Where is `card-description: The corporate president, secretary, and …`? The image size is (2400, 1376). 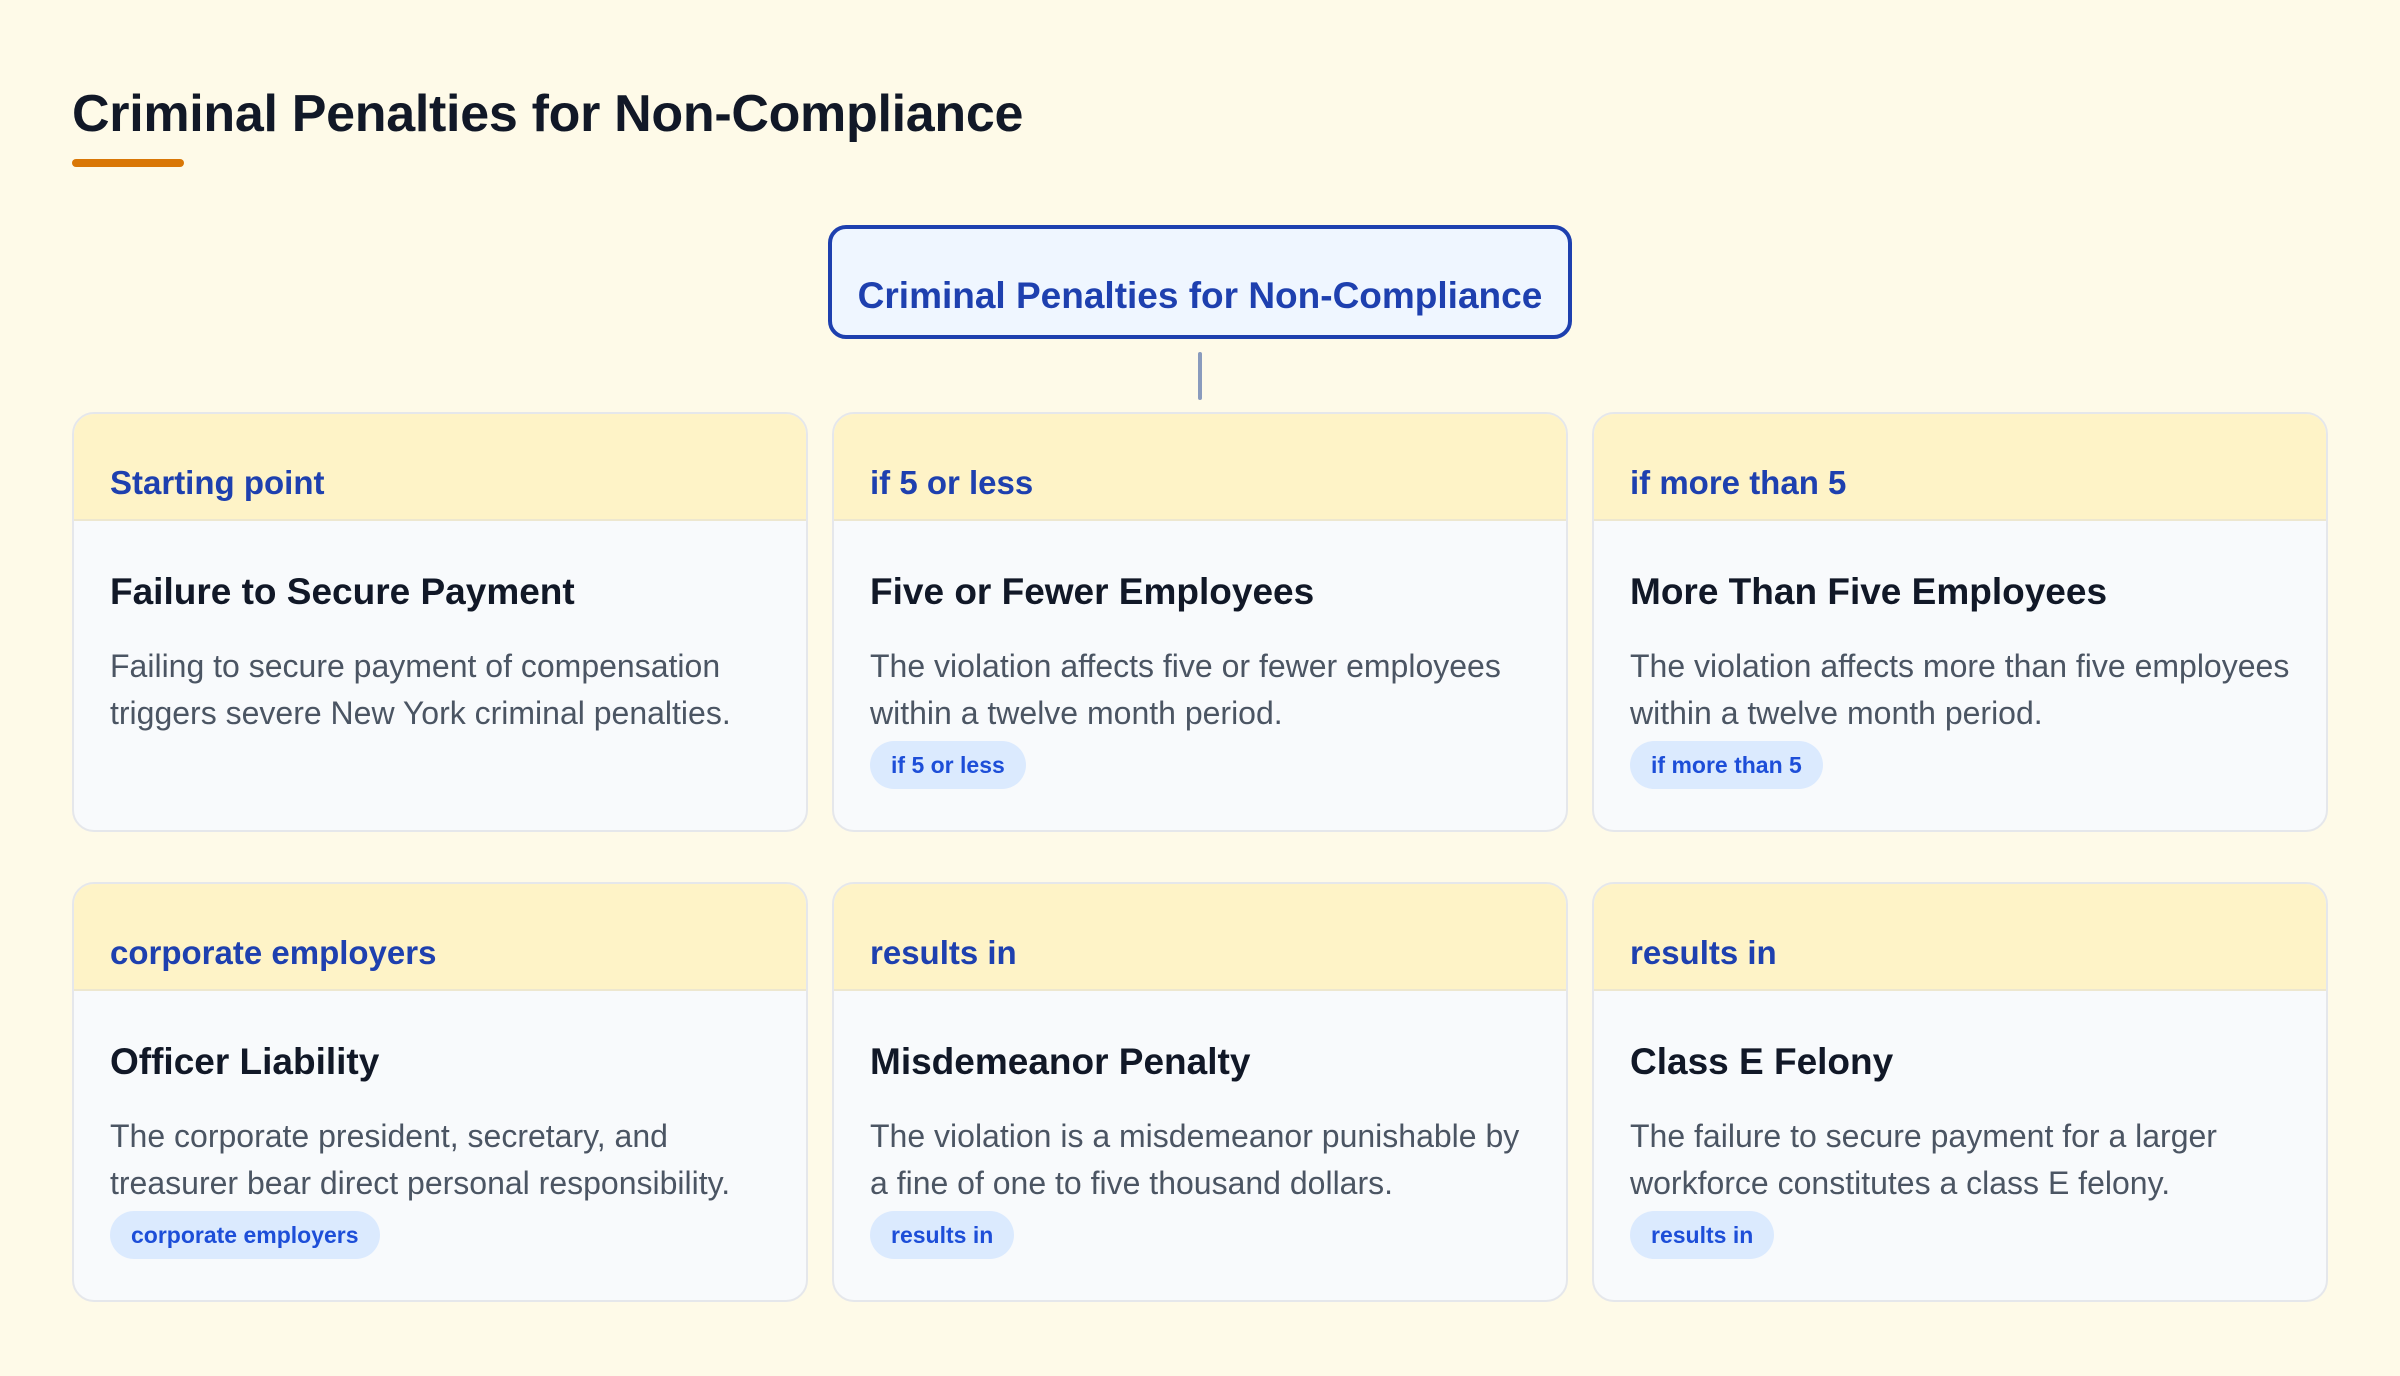
card-description: The corporate president, secretary, and … is located at coordinates (420, 1159).